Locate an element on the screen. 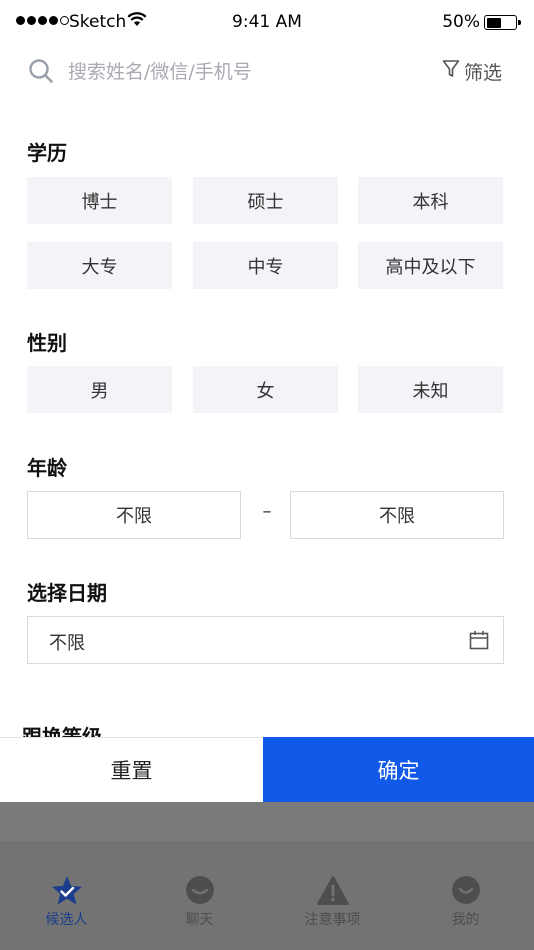  chat-bubble-icon is located at coordinates (200, 893).